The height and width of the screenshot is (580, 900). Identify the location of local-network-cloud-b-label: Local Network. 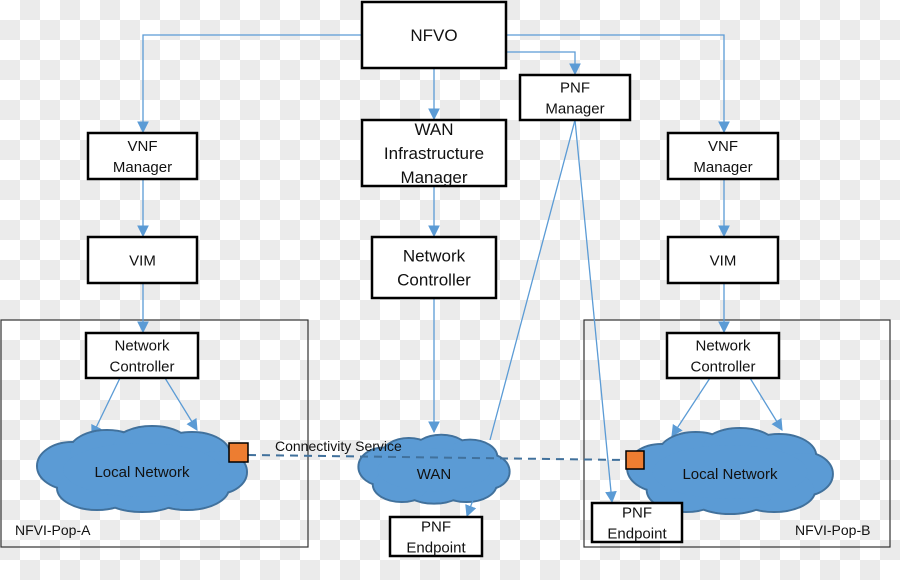
(730, 474).